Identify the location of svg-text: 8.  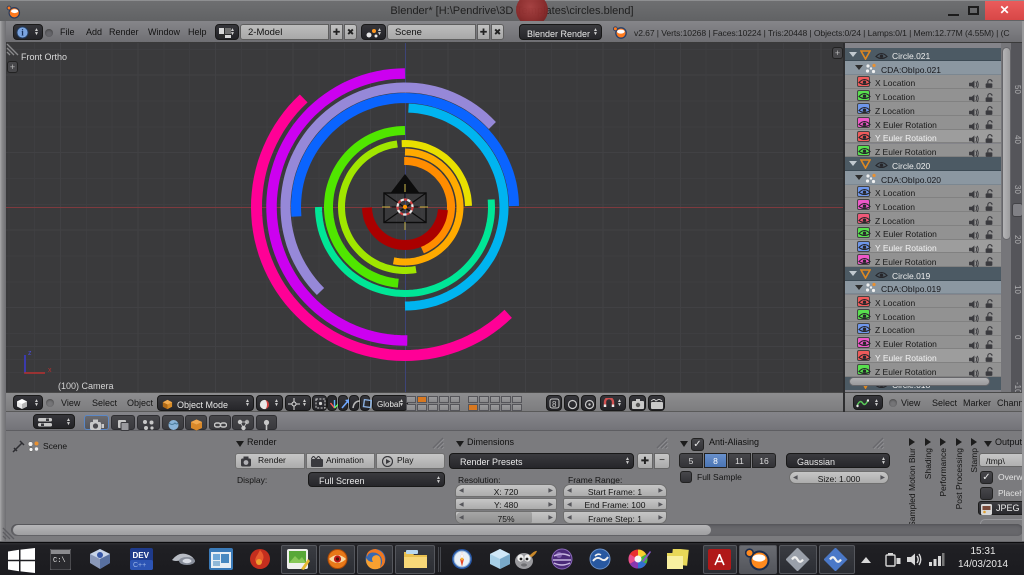
(554, 404).